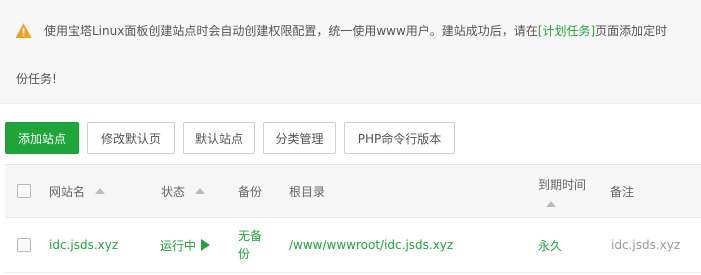 The width and height of the screenshot is (701, 275). Describe the element at coordinates (371, 245) in the screenshot. I see `root-dir-link: /www/wwwroot/idc.jsds.xyz` at that location.